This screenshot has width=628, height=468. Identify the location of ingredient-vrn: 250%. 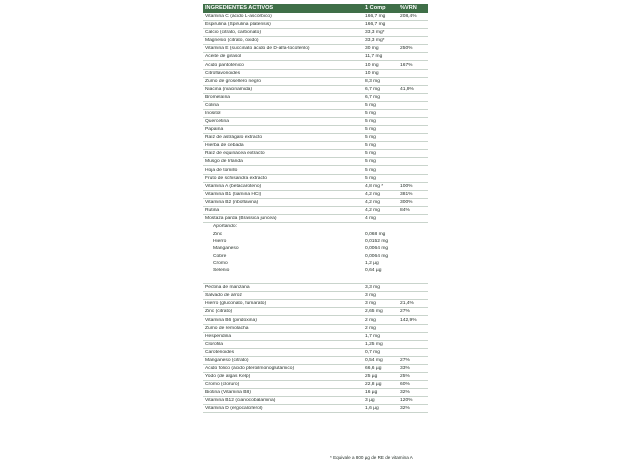
(406, 49).